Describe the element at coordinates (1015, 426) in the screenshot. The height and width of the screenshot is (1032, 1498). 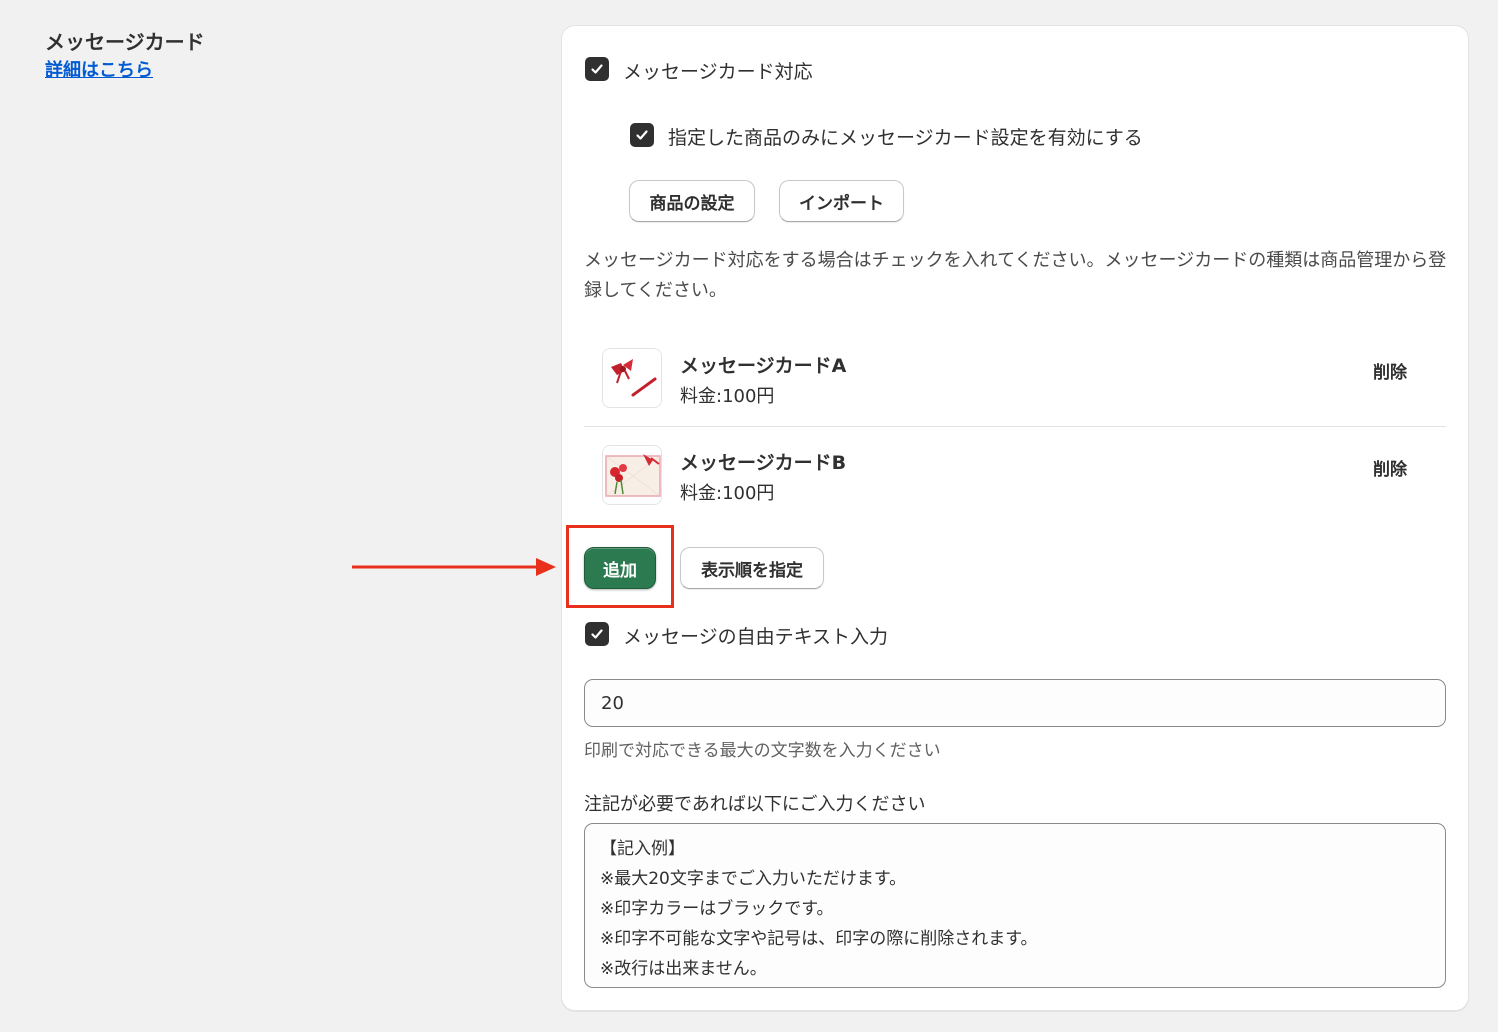
I see `list-divider` at that location.